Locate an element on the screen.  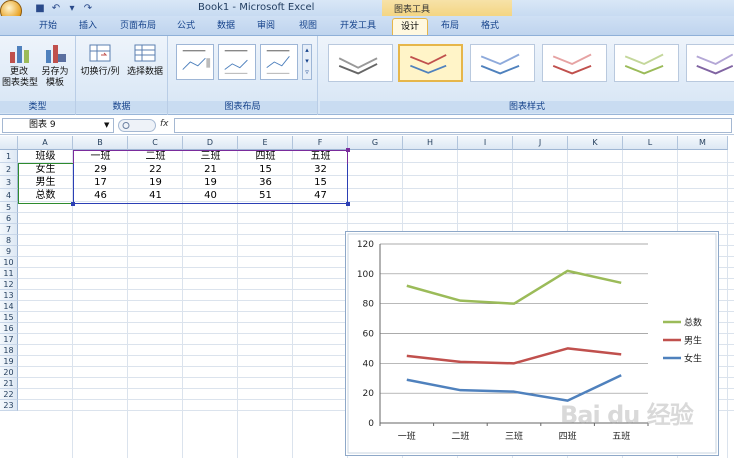
category-range-outline is located at coordinates (46, 183).